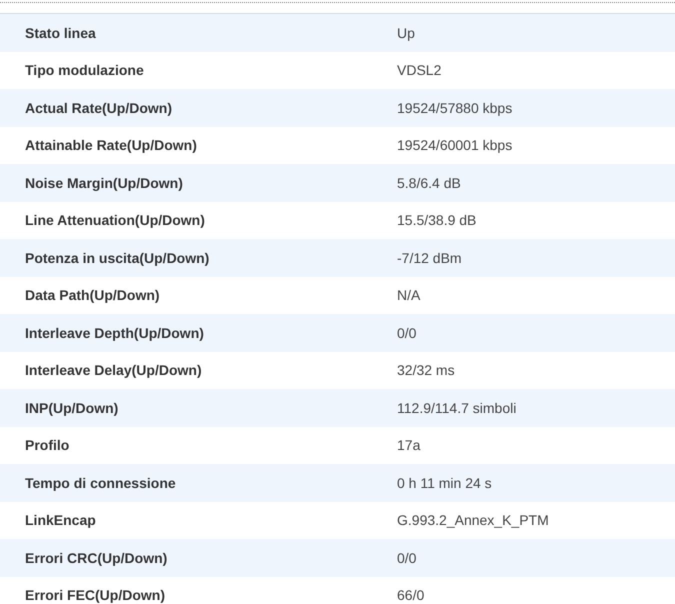  Describe the element at coordinates (96, 558) in the screenshot. I see `row-label: Errori CRC(Up/Down)` at that location.